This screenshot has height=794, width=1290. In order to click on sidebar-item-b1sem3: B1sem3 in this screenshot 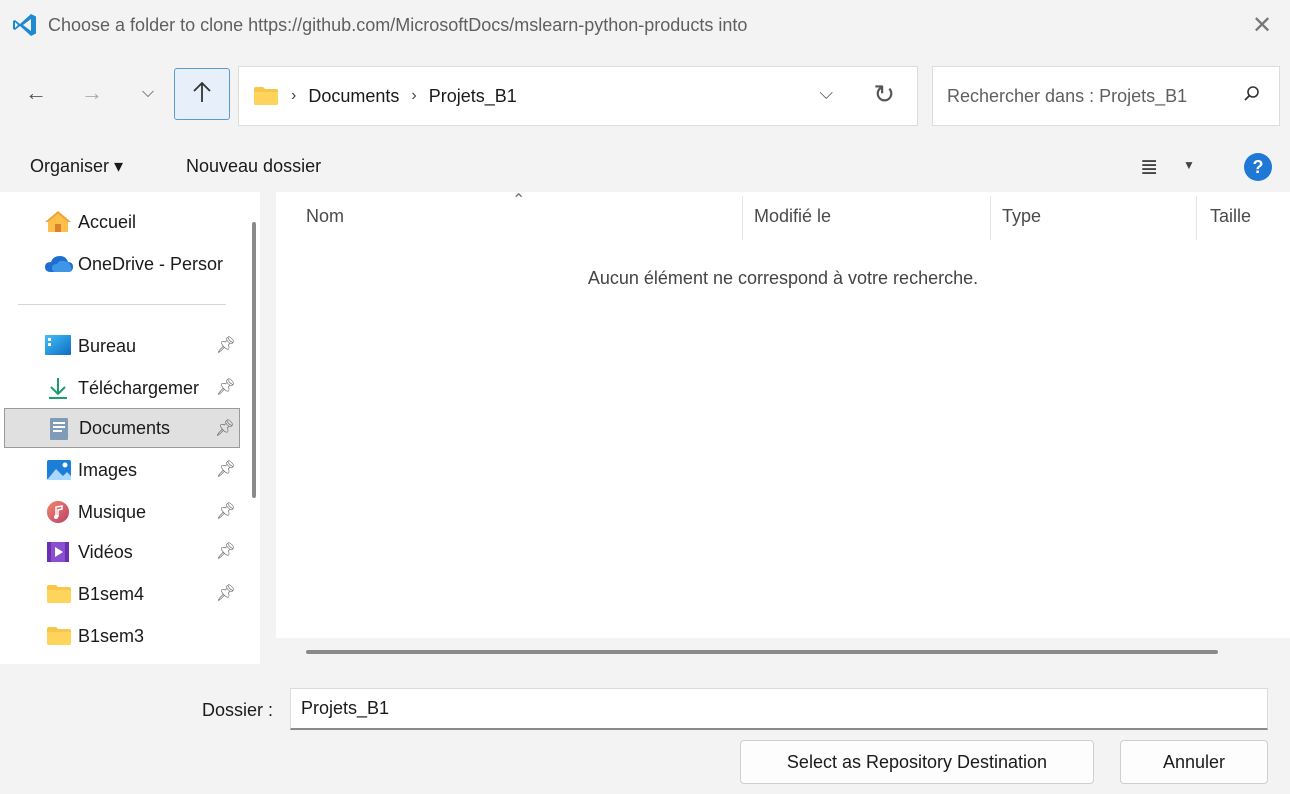, I will do `click(122, 636)`.